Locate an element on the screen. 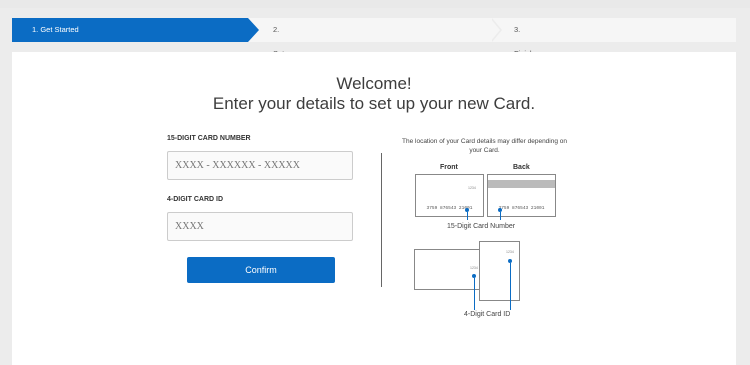 The width and height of the screenshot is (750, 365). welcome-heading: Welcome! is located at coordinates (374, 83).